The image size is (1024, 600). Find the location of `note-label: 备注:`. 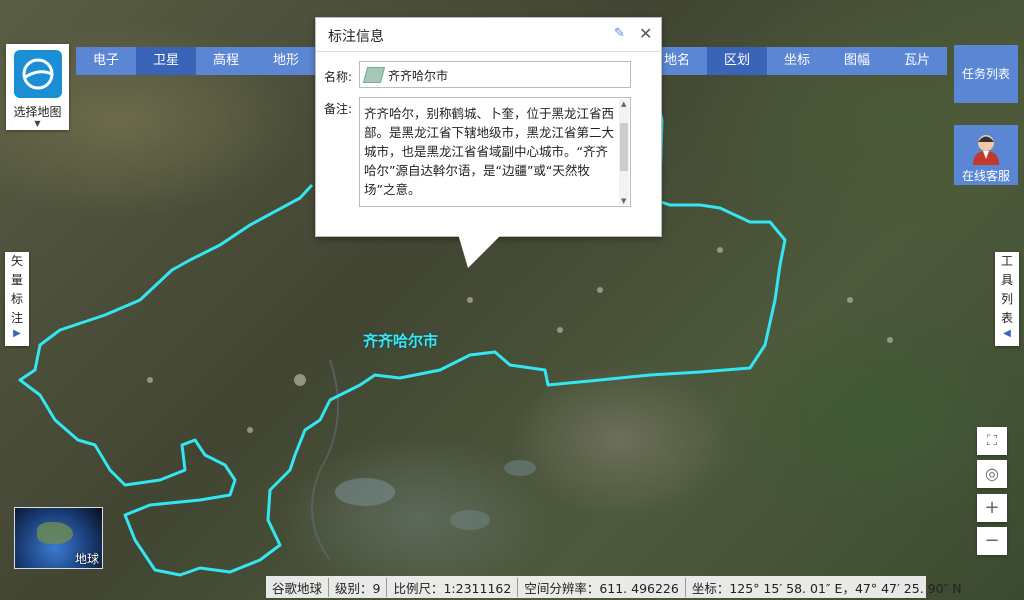

note-label: 备注: is located at coordinates (338, 109).